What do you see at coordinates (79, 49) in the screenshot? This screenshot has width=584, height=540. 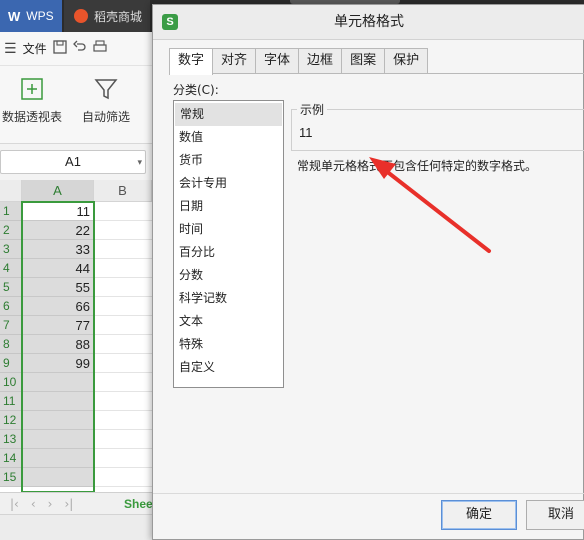 I see `undo-icon` at bounding box center [79, 49].